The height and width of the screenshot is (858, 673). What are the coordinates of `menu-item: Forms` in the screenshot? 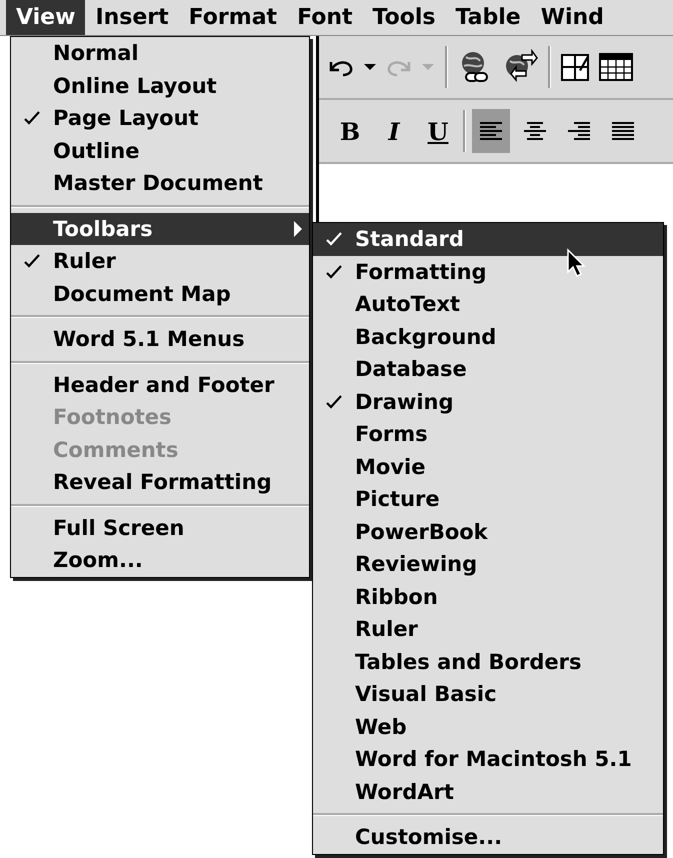 It's located at (488, 434).